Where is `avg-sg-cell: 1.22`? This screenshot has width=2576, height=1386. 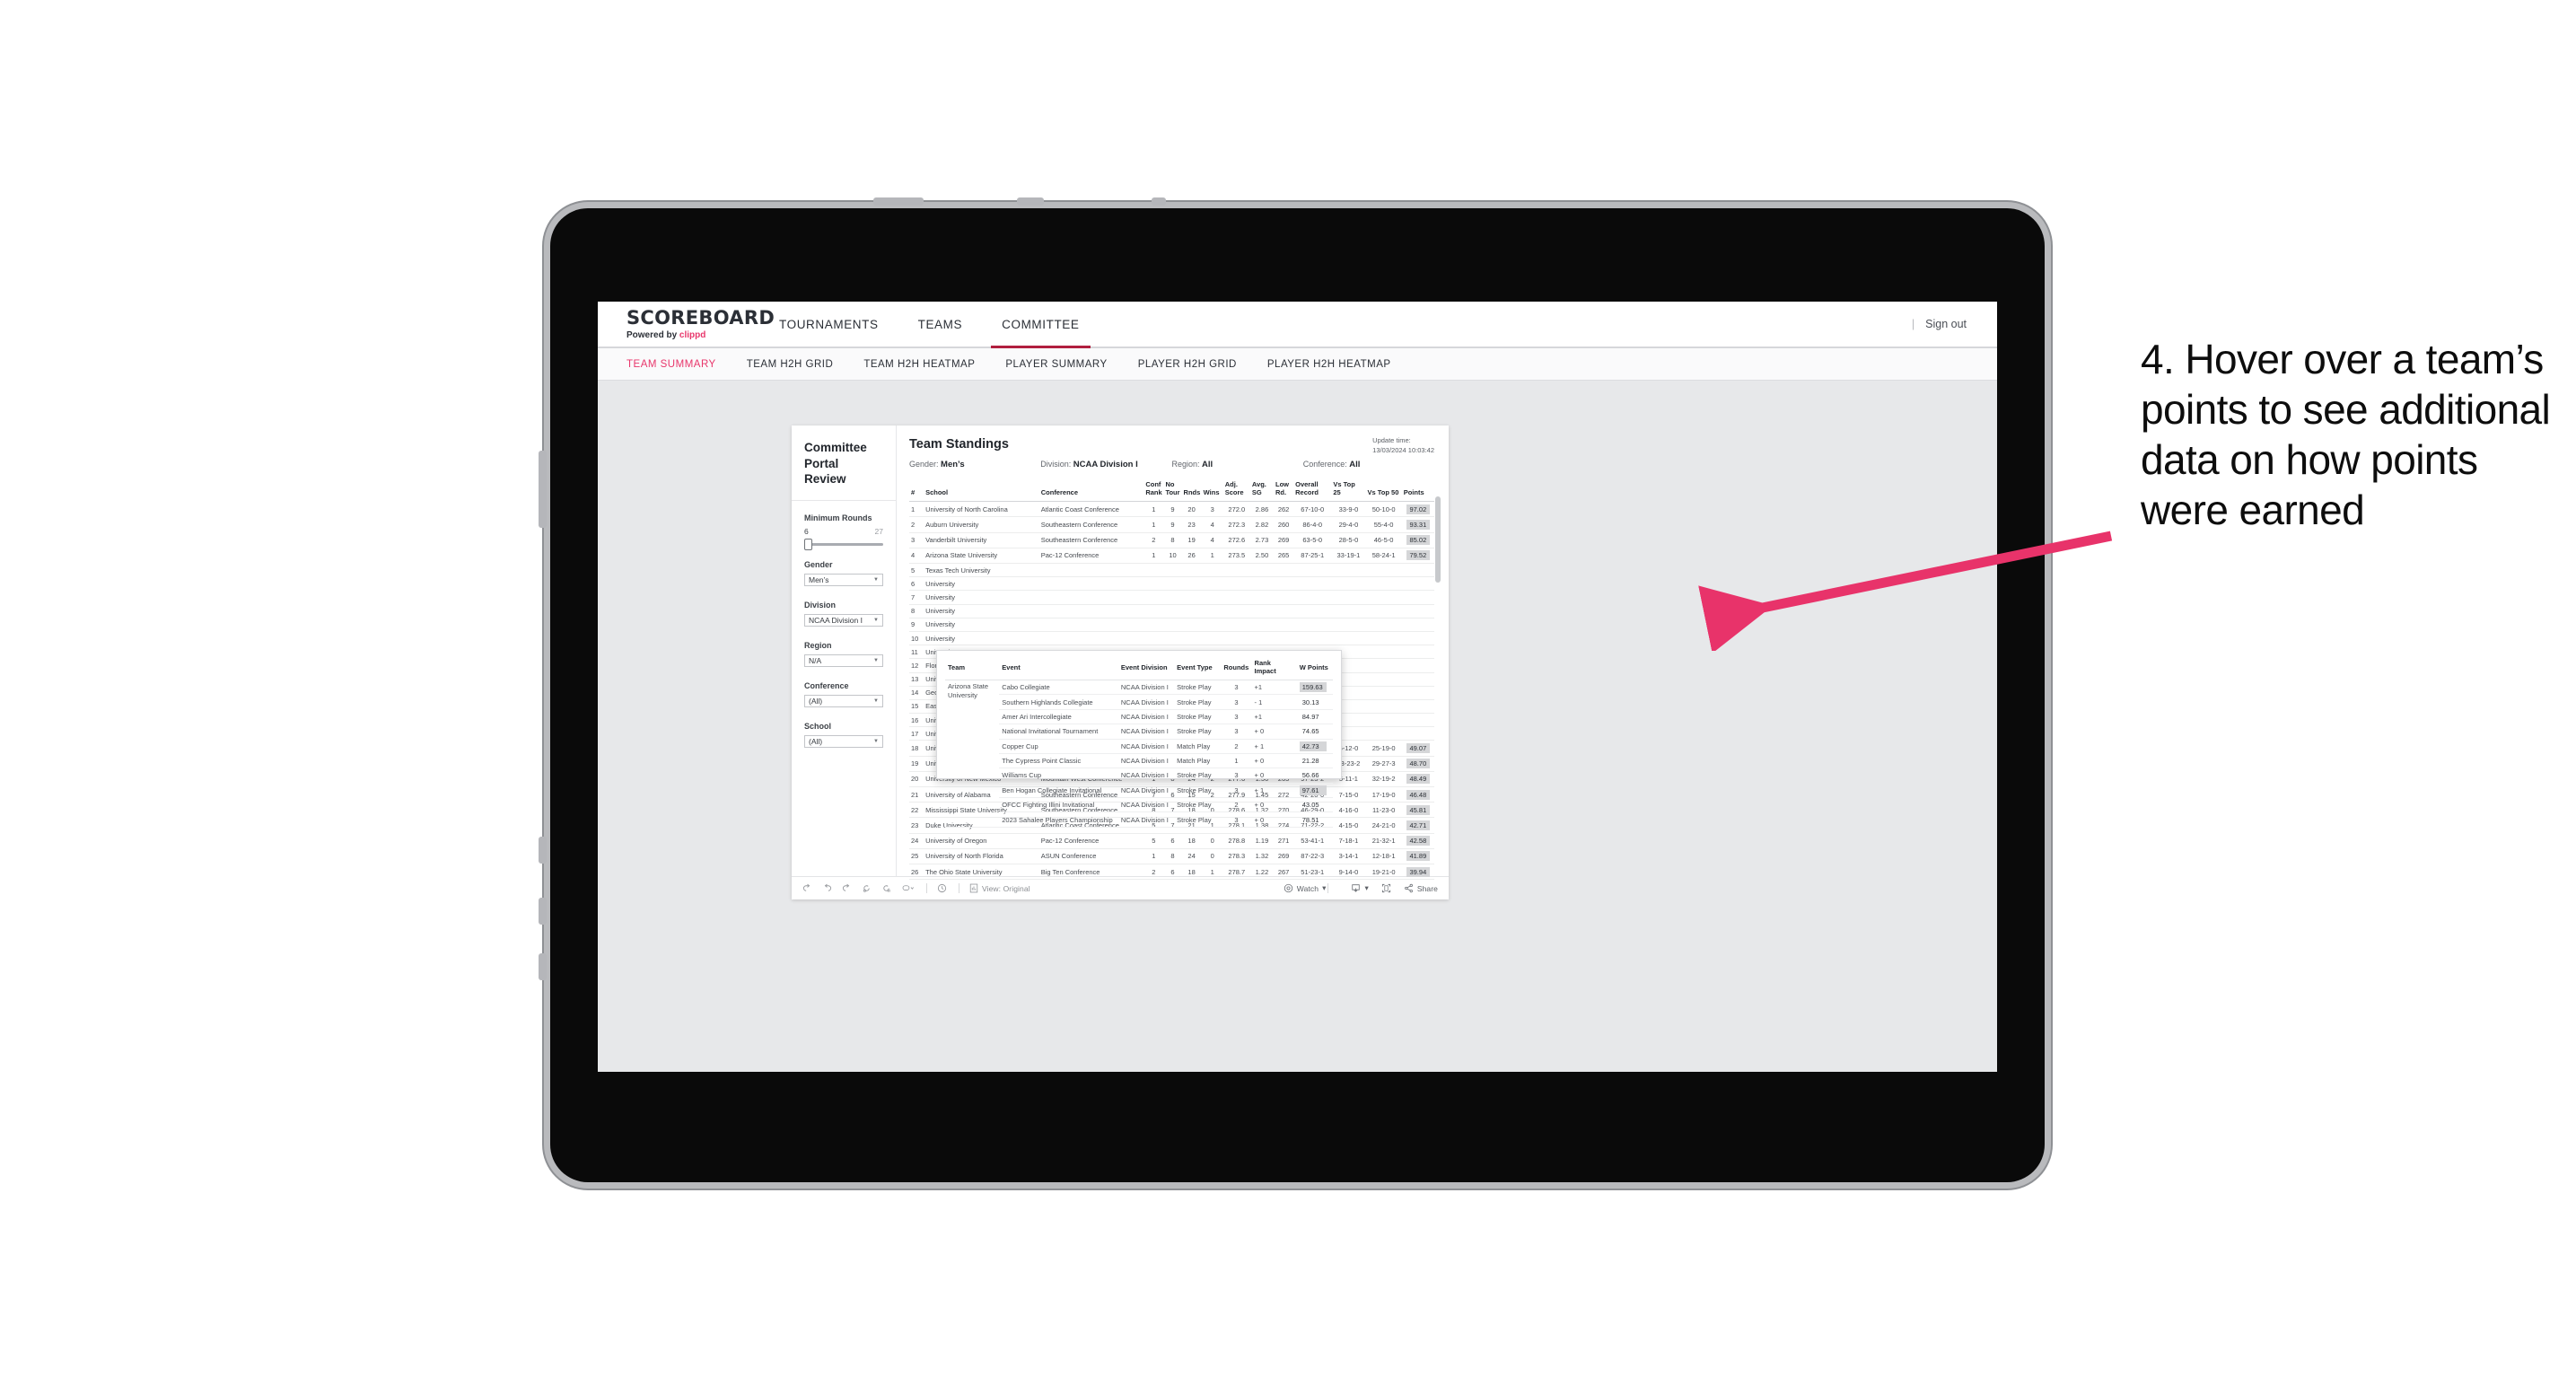
avg-sg-cell: 1.22 is located at coordinates (1262, 872).